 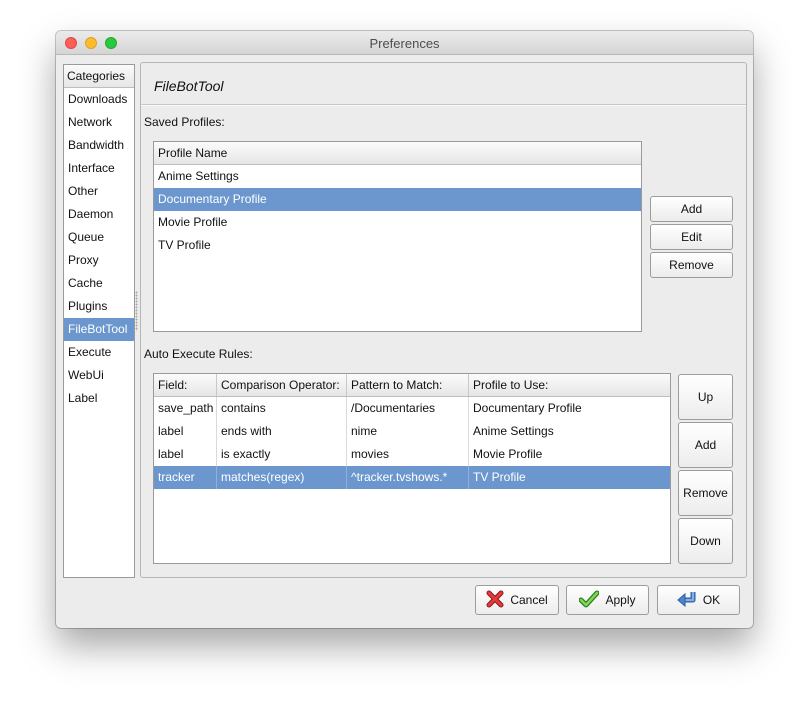 What do you see at coordinates (705, 397) in the screenshot?
I see `move-rule-up-button: Up` at bounding box center [705, 397].